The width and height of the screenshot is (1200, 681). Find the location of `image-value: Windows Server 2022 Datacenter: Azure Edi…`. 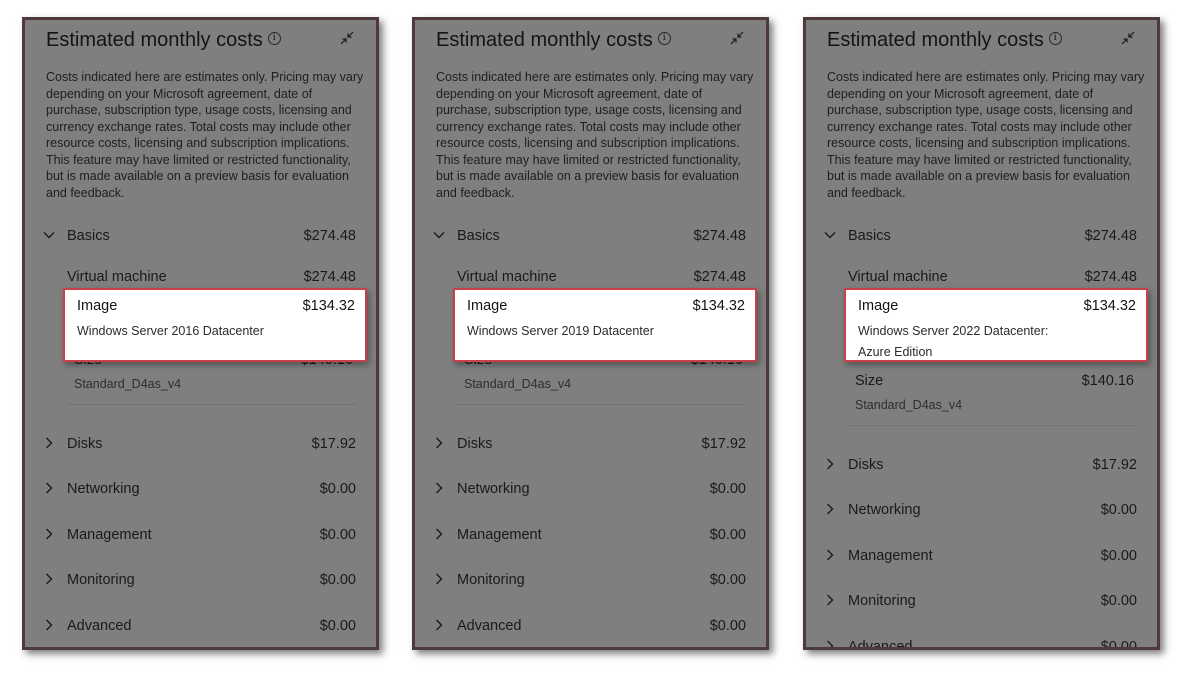

image-value: Windows Server 2022 Datacenter: Azure Edi… is located at coordinates (968, 342).